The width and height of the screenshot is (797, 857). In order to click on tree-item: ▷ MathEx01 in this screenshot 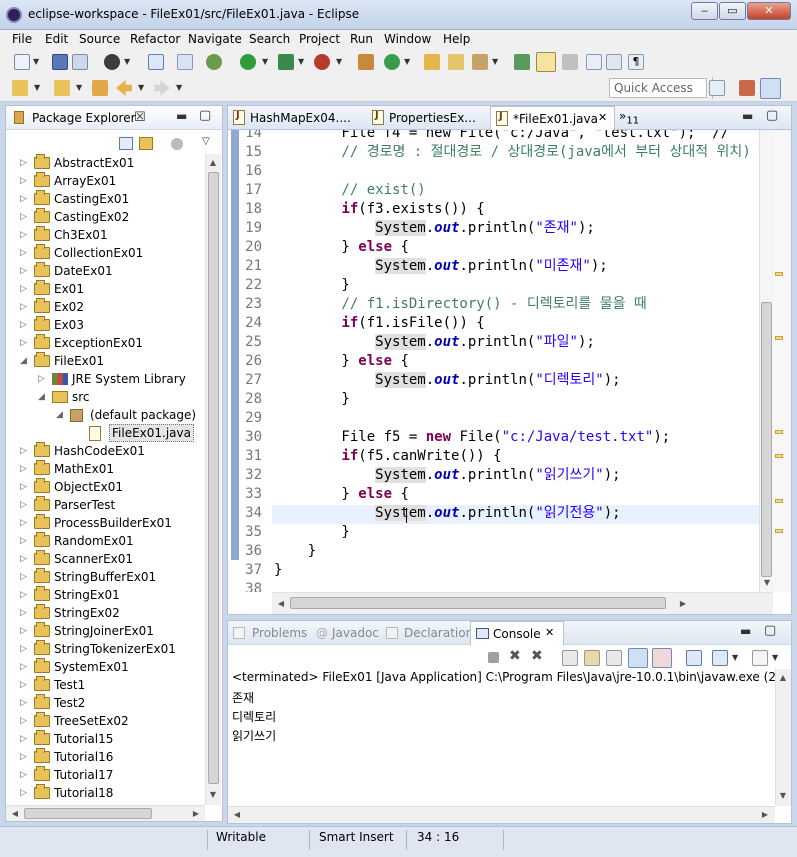, I will do `click(106, 469)`.